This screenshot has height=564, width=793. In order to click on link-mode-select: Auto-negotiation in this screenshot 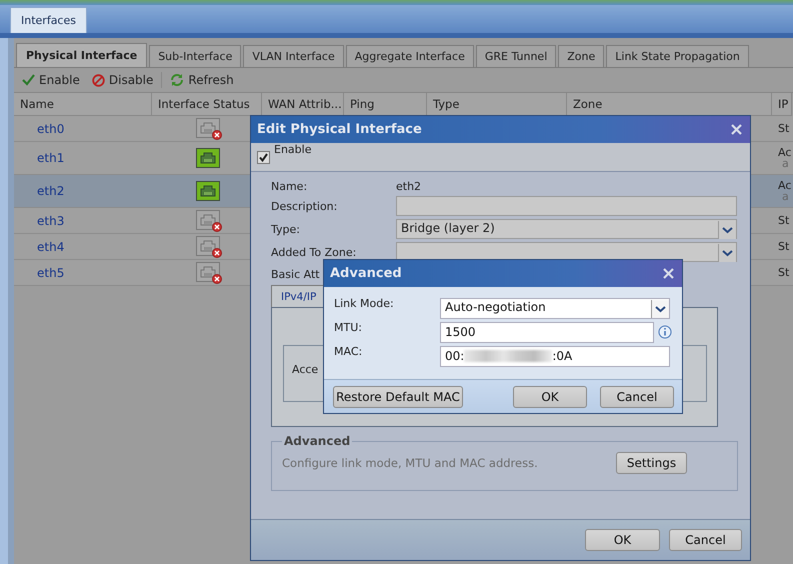, I will do `click(555, 308)`.